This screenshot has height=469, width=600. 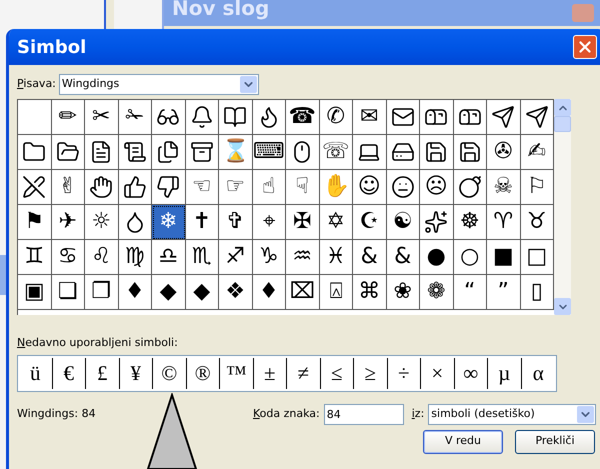 I want to click on scrollbar, so click(x=562, y=207).